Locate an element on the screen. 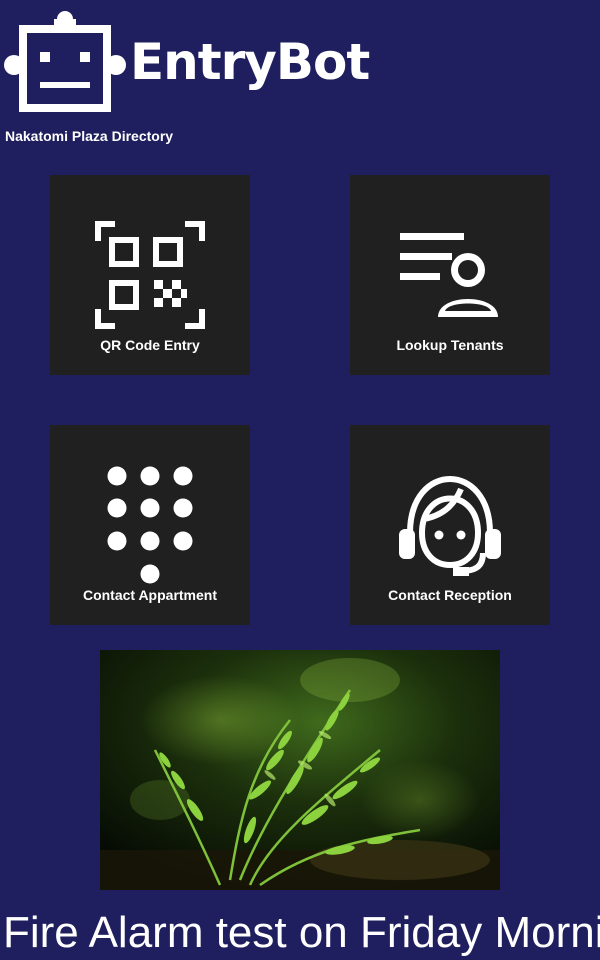 Image resolution: width=600 pixels, height=960 pixels. contact-reception-label: Contact Reception is located at coordinates (450, 595).